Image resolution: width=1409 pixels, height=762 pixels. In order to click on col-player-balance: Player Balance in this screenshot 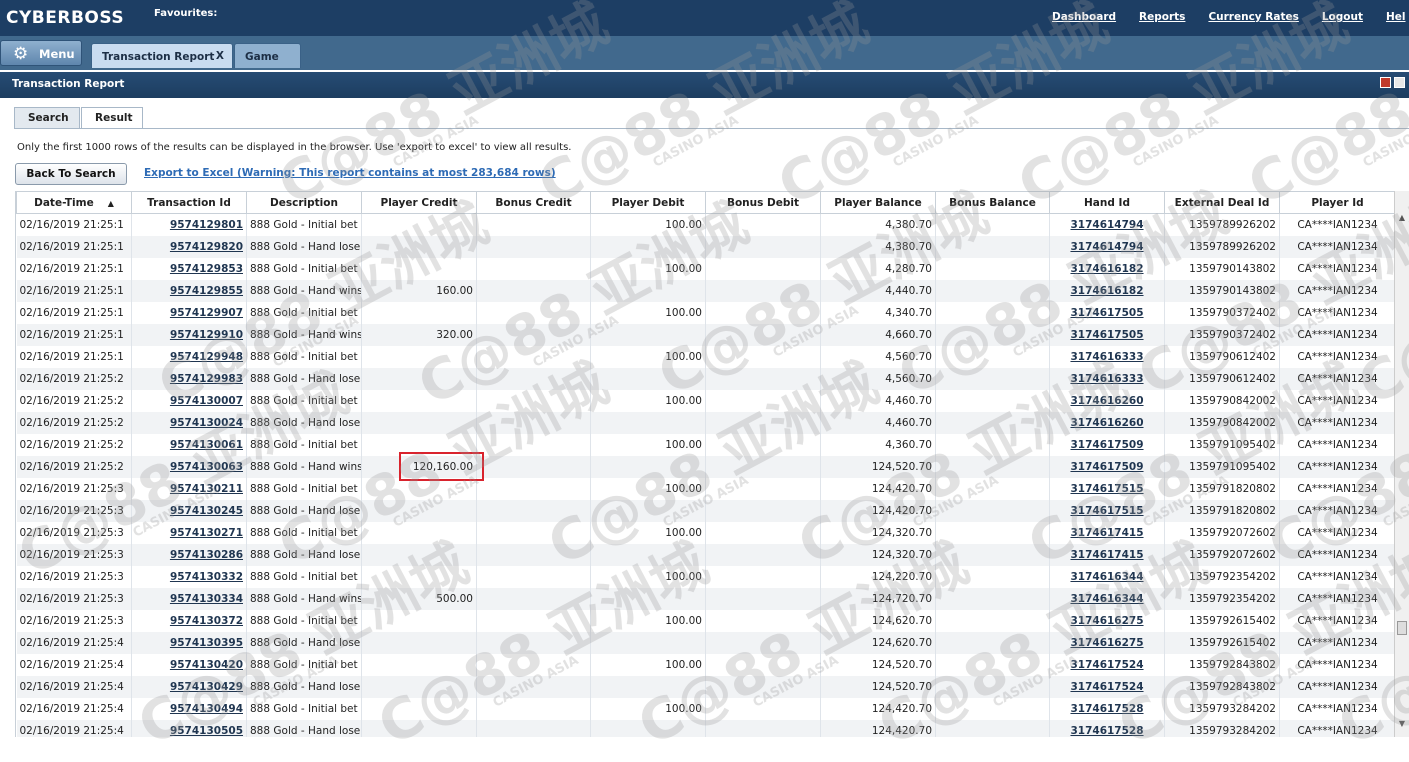, I will do `click(878, 202)`.